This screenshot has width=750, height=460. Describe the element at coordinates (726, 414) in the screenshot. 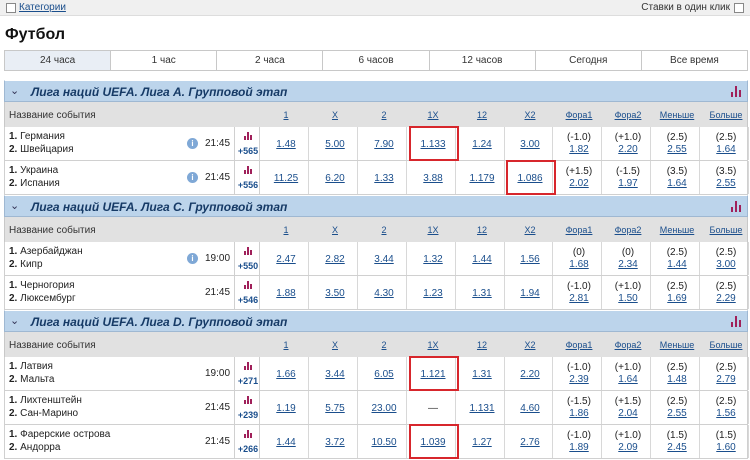

I see `total-over-odd: 1.56` at that location.